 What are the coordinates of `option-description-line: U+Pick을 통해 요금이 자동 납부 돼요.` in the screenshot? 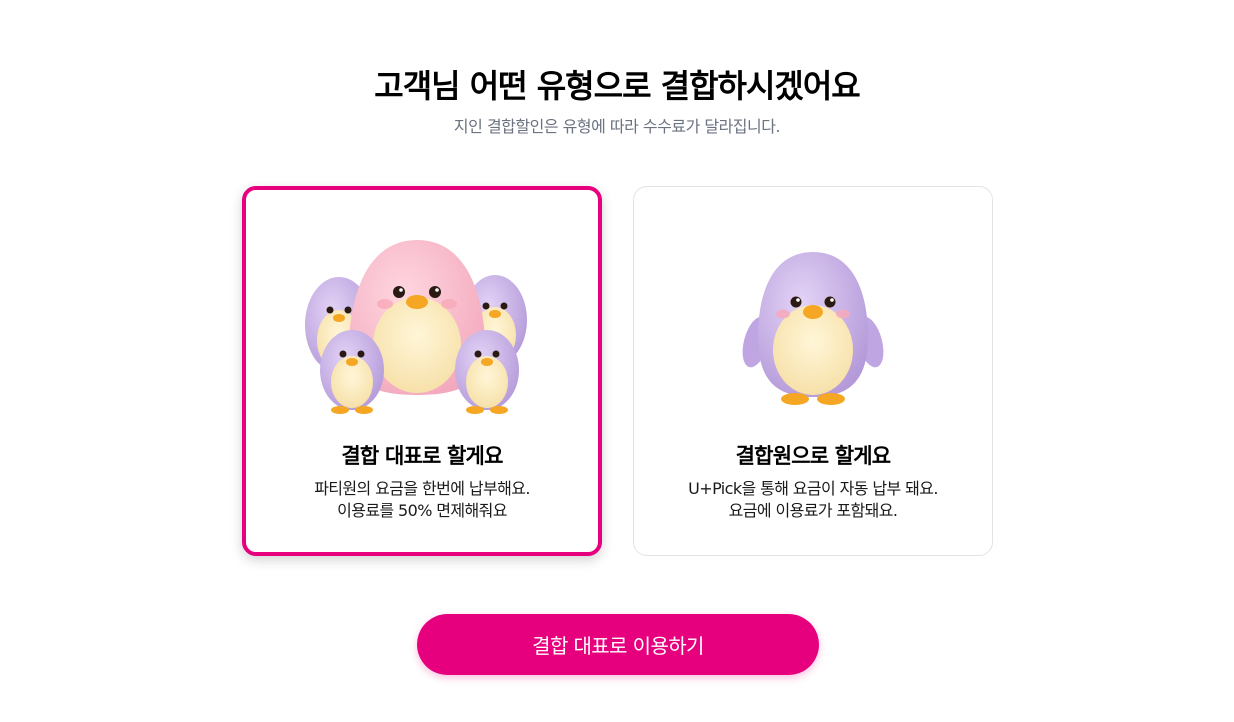 It's located at (813, 488).